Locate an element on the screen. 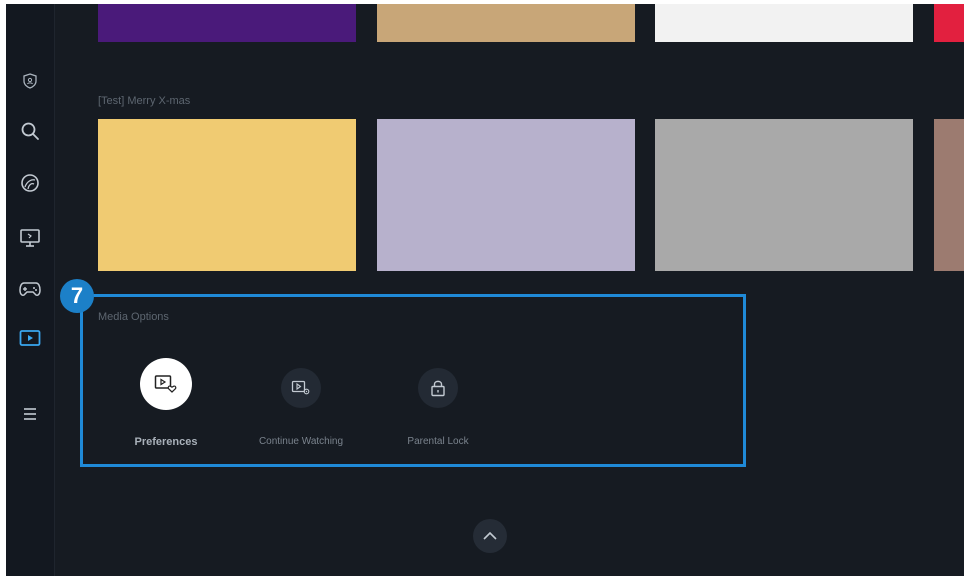 The width and height of the screenshot is (966, 578). parental-lock-icon is located at coordinates (438, 388).